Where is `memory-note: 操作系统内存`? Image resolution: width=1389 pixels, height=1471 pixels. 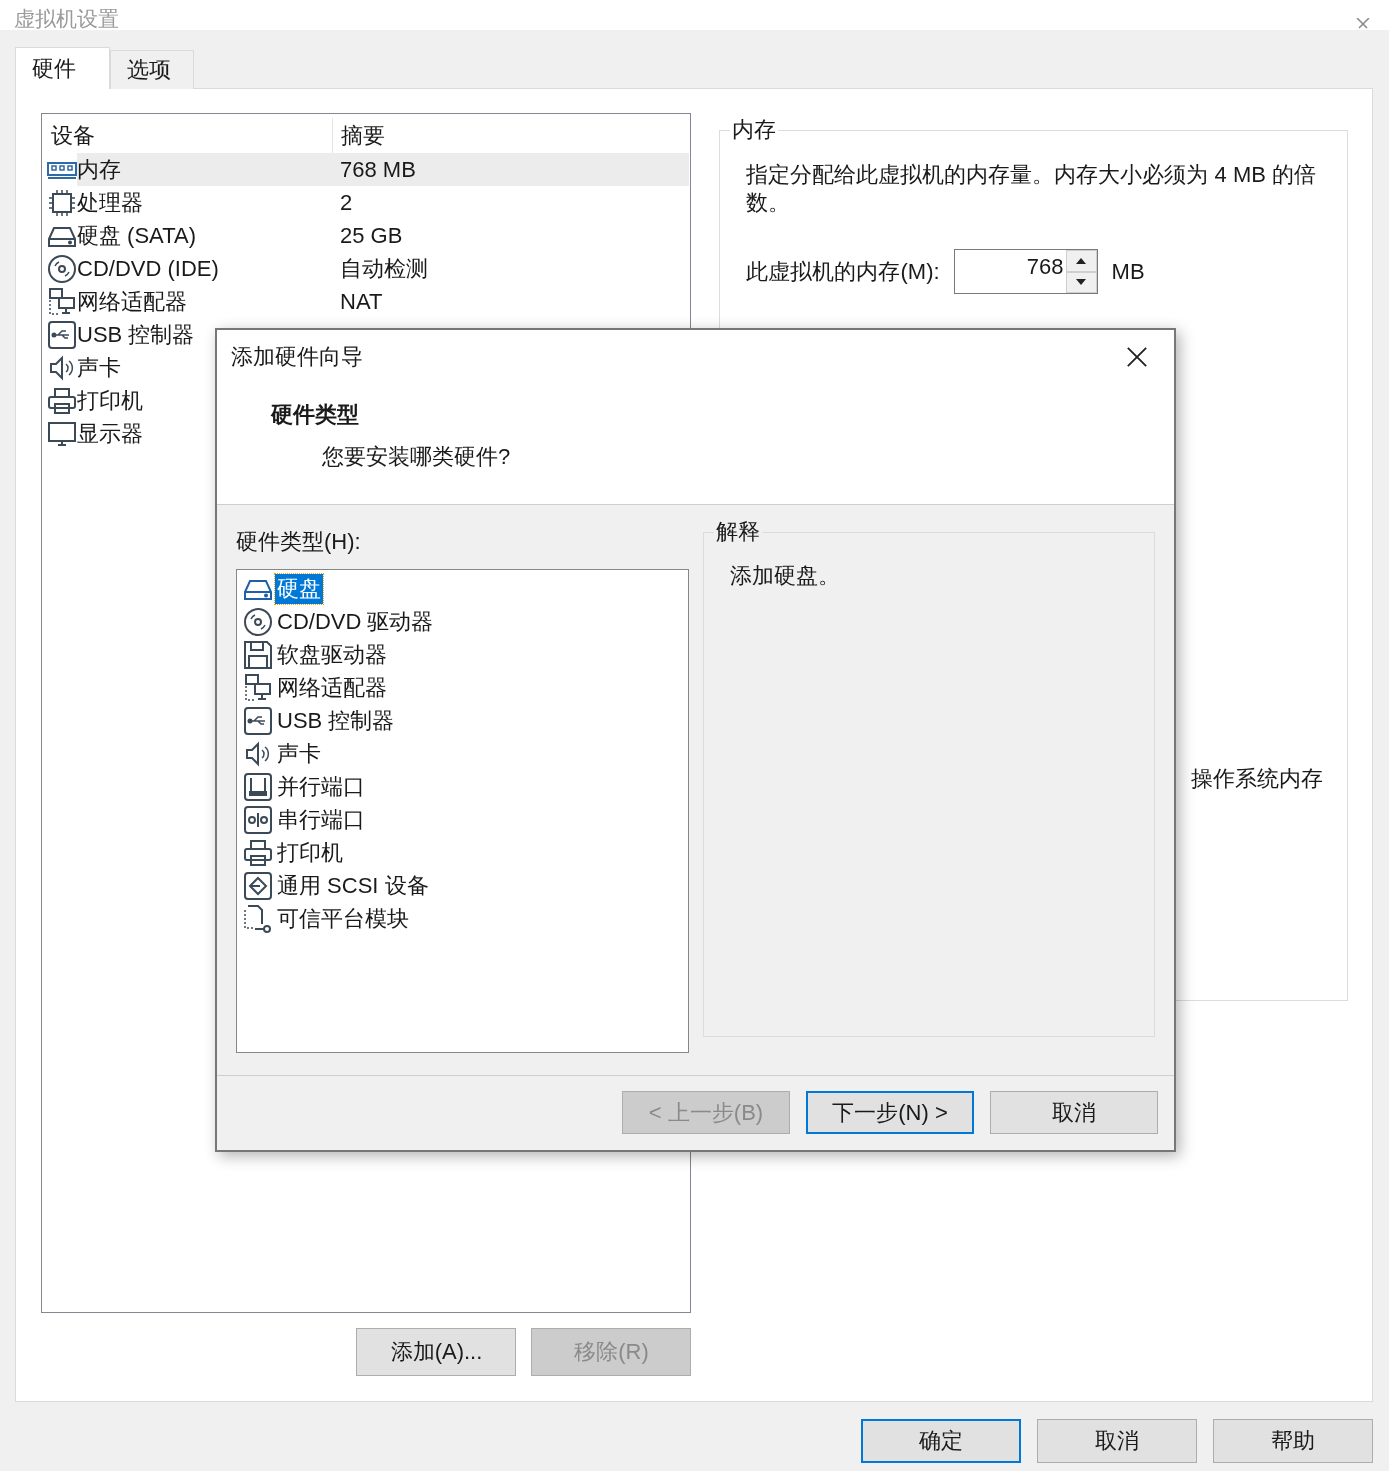 memory-note: 操作系统内存 is located at coordinates (1256, 779).